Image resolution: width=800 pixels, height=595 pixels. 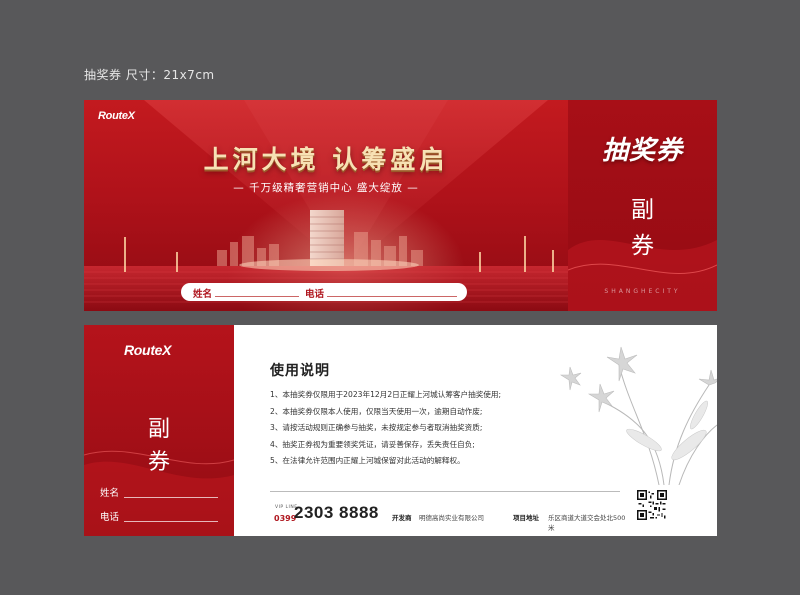 I want to click on instruction-item: 4、抽奖正券视为重要领奖凭证，请妥善保存，丢失责任自负;, so click(x=372, y=444).